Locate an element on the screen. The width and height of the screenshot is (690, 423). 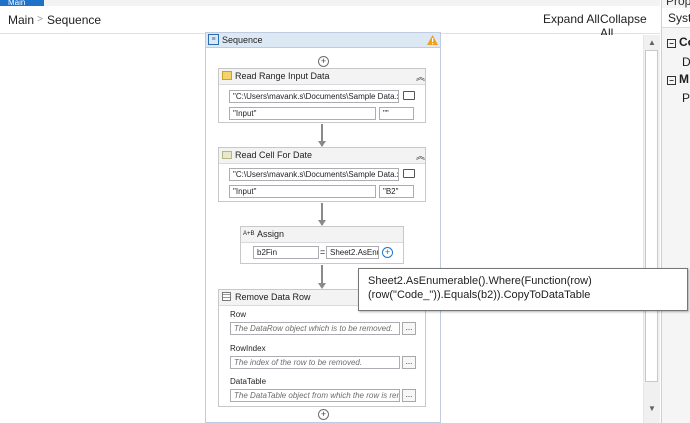
properties-group-label: Co is located at coordinates (684, 42).